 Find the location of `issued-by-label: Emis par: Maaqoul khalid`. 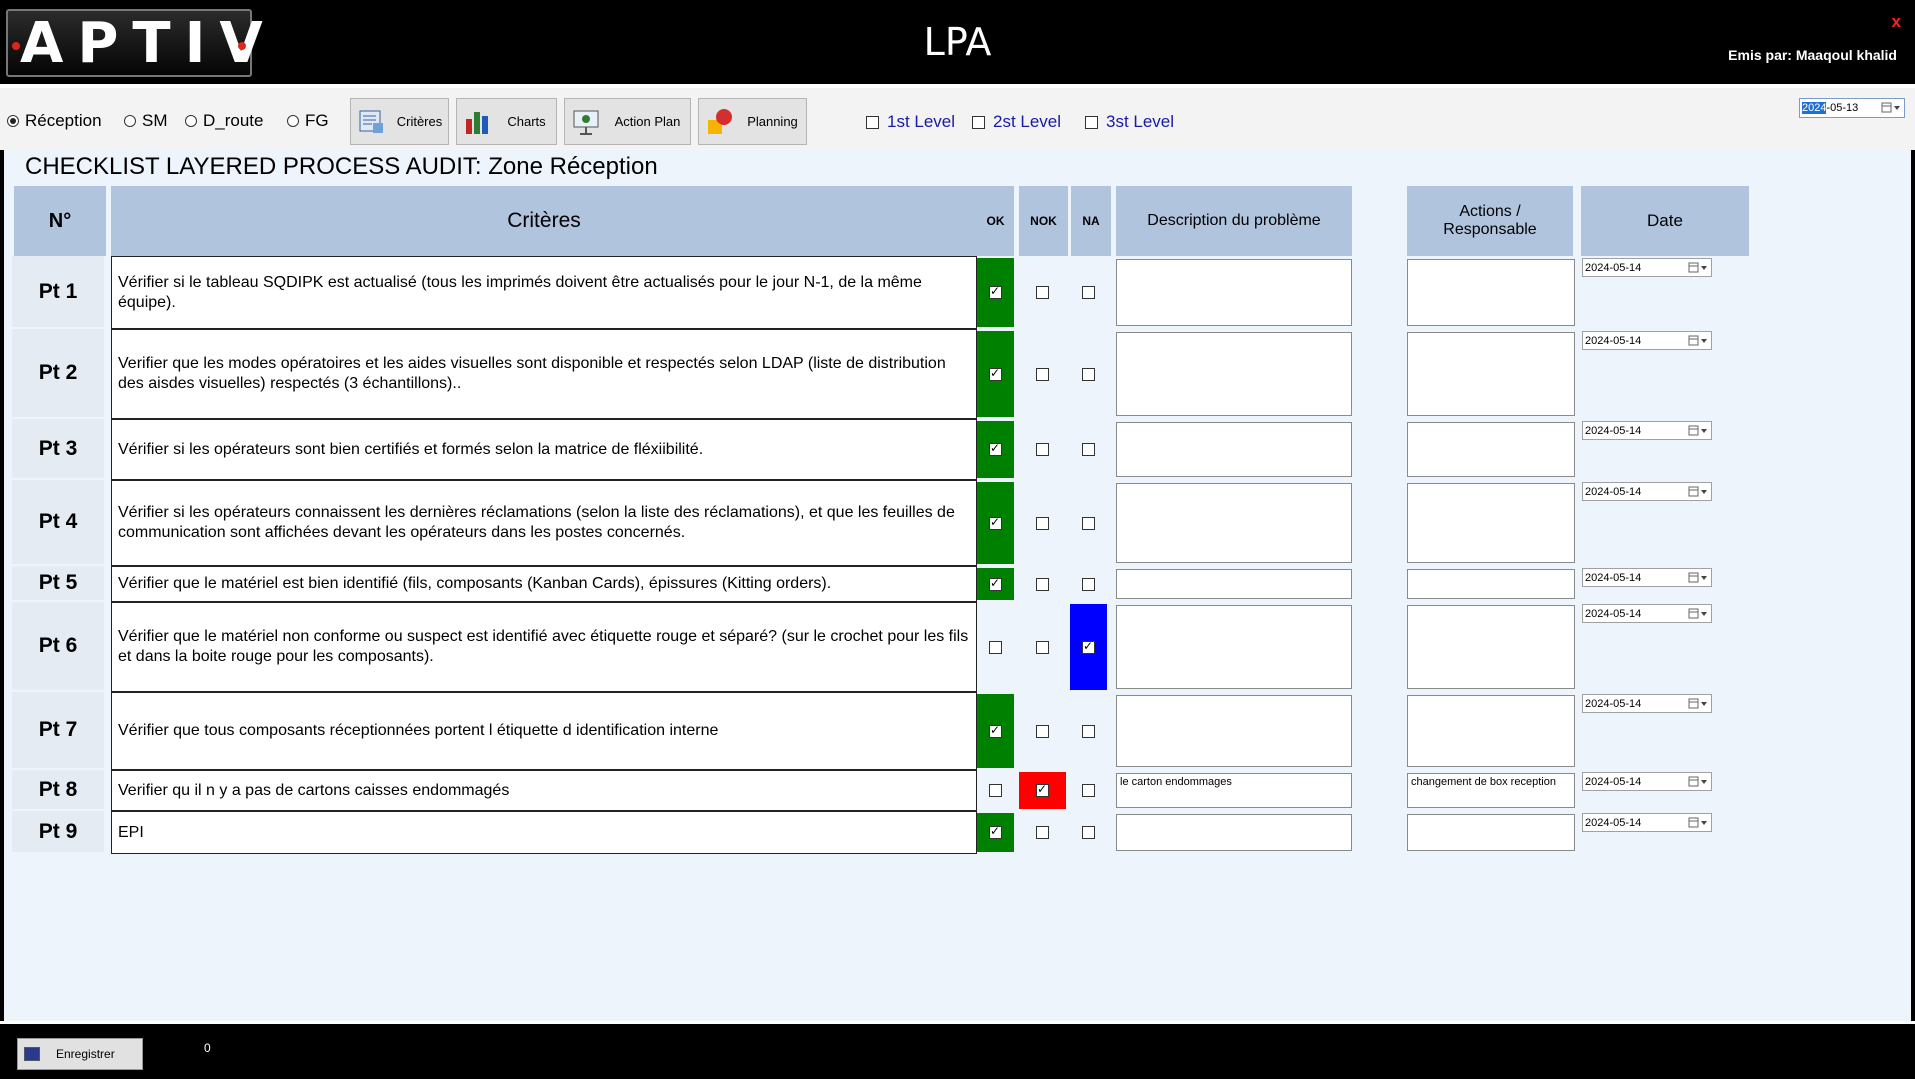

issued-by-label: Emis par: Maaqoul khalid is located at coordinates (1812, 55).